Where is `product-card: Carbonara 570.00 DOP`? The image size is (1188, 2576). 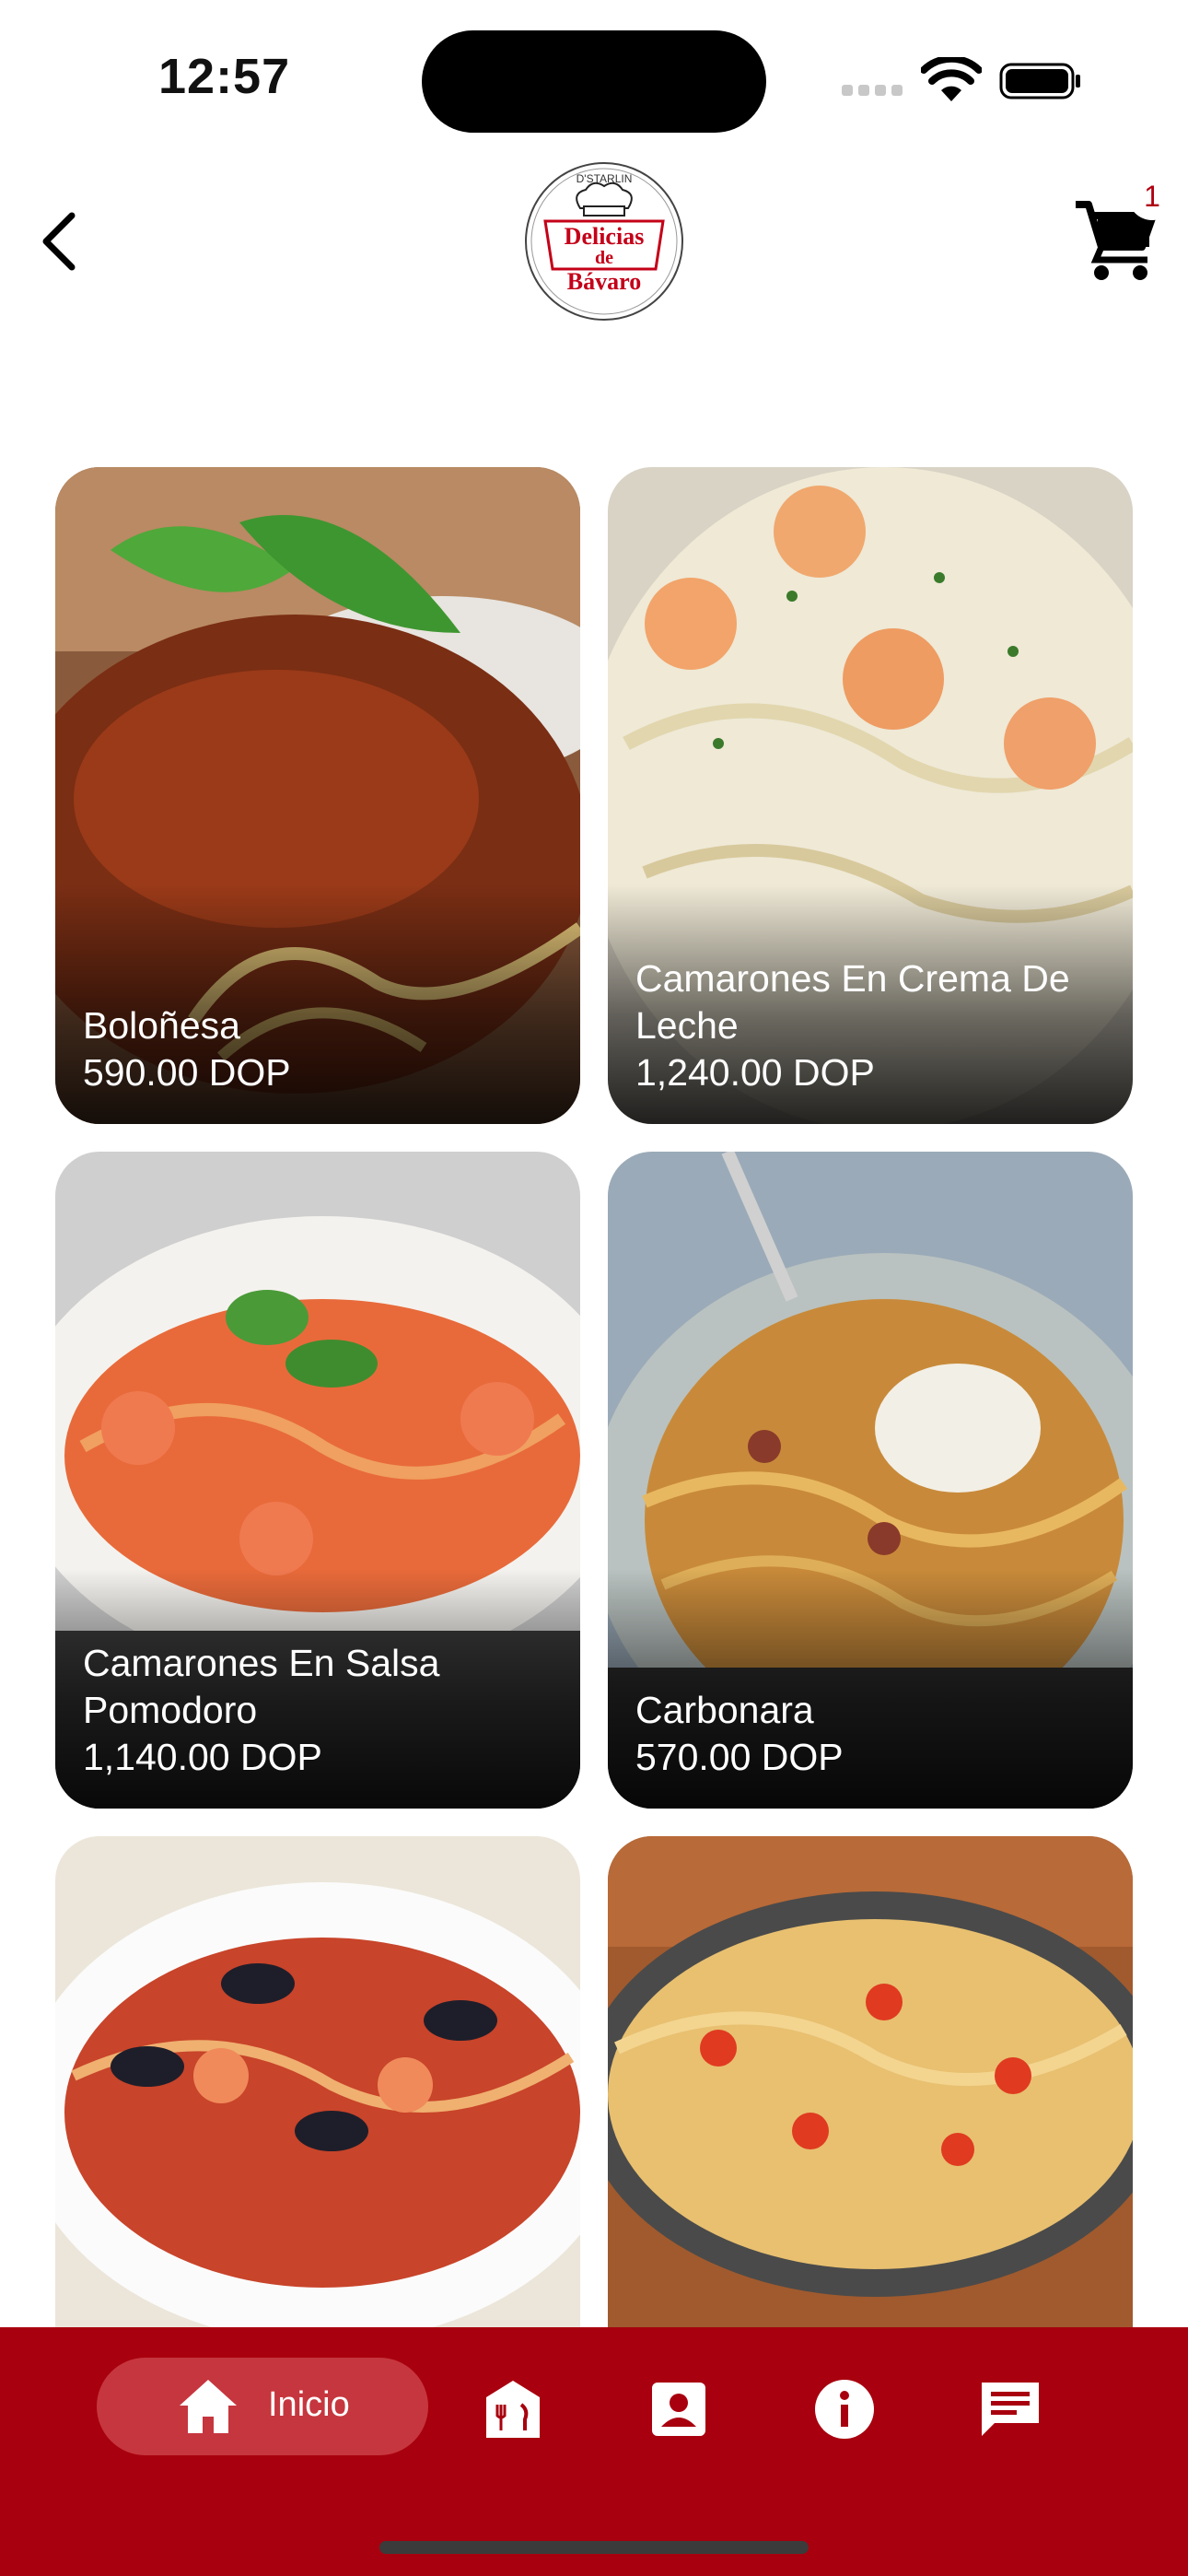 product-card: Carbonara 570.00 DOP is located at coordinates (870, 1480).